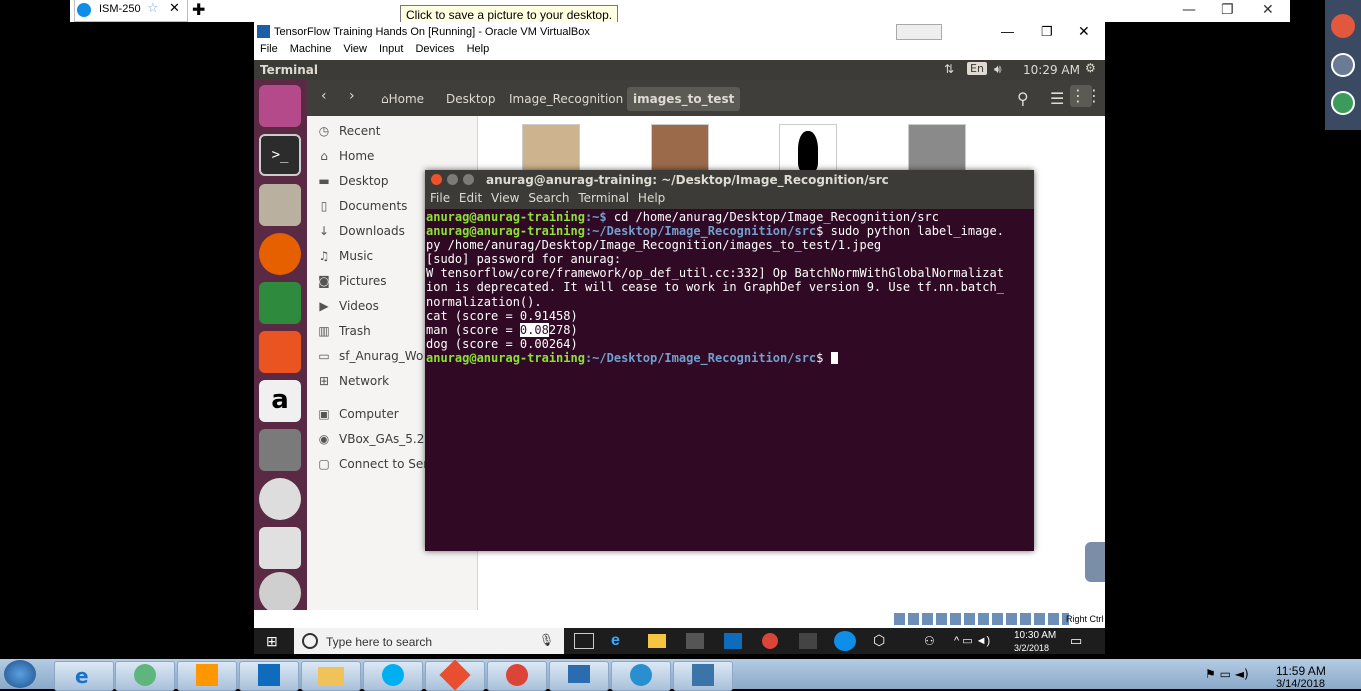  Describe the element at coordinates (1057, 98) in the screenshot. I see `list-view-icon: ☰` at that location.